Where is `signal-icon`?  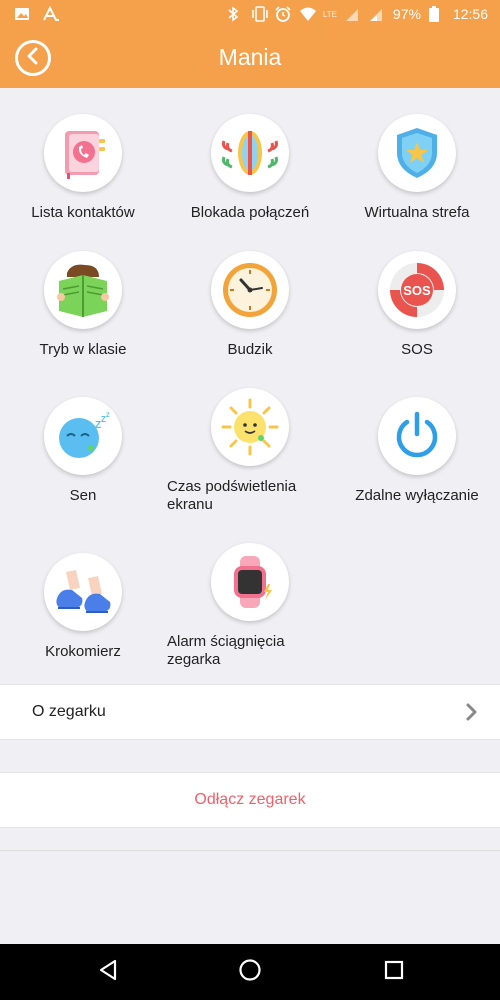
signal-icon is located at coordinates (377, 14).